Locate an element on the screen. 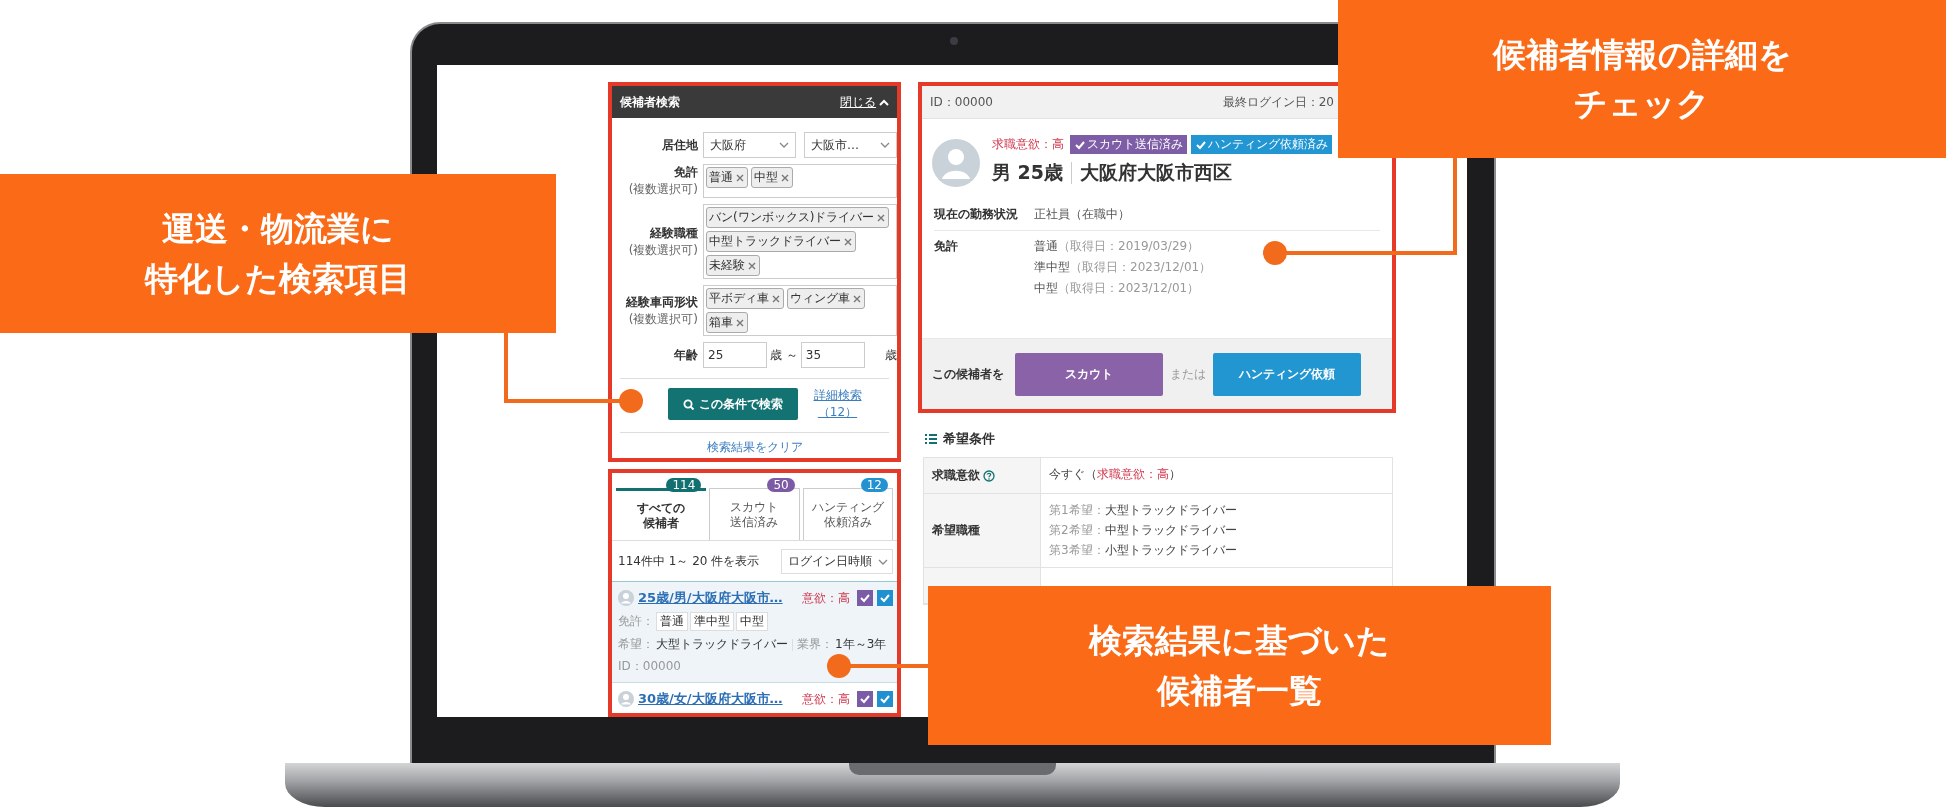 The image size is (1946, 808). unit-label: 歳 ～ is located at coordinates (784, 355).